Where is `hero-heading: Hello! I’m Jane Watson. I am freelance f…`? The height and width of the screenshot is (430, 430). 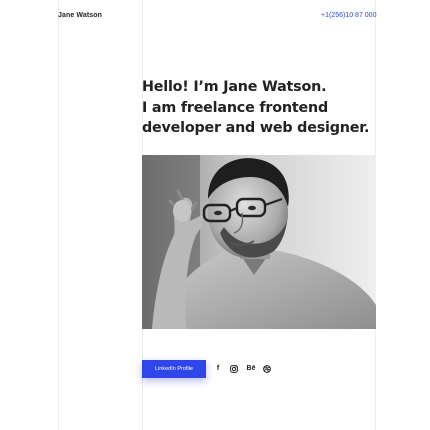 hero-heading: Hello! I’m Jane Watson. I am freelance f… is located at coordinates (267, 108).